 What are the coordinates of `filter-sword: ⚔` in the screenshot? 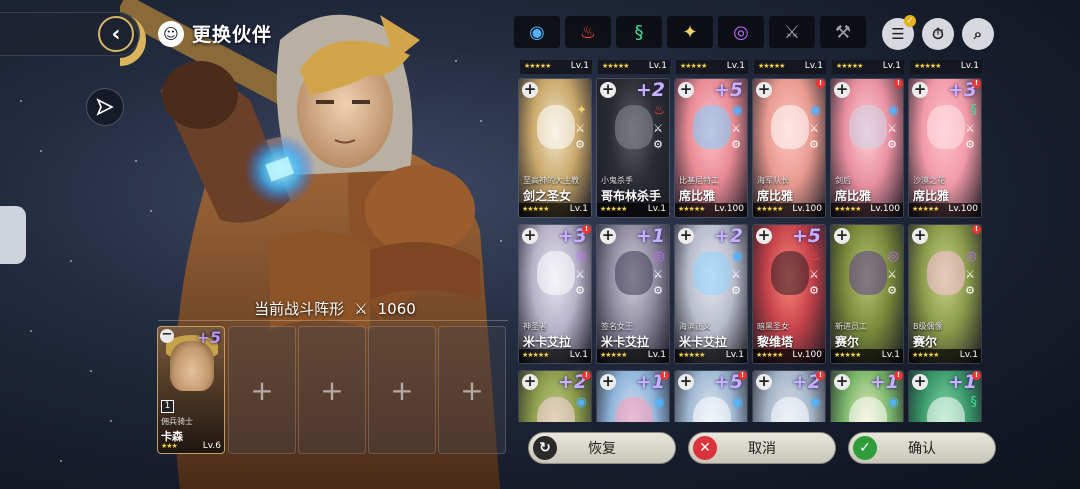 It's located at (792, 32).